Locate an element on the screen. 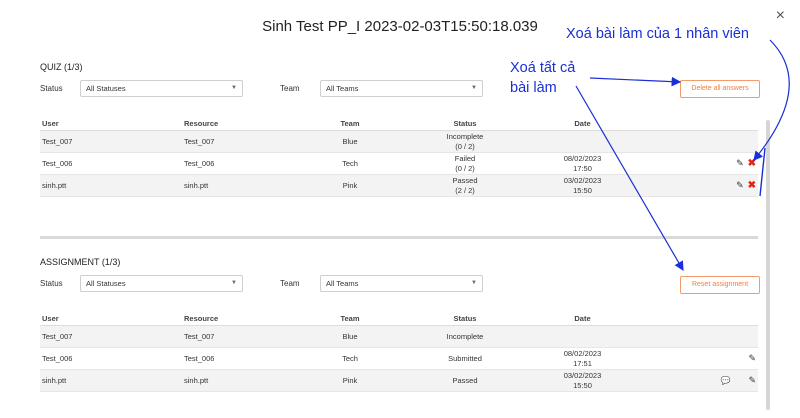 Image resolution: width=800 pixels, height=418 pixels. bracket-row-delete is located at coordinates (762, 172).